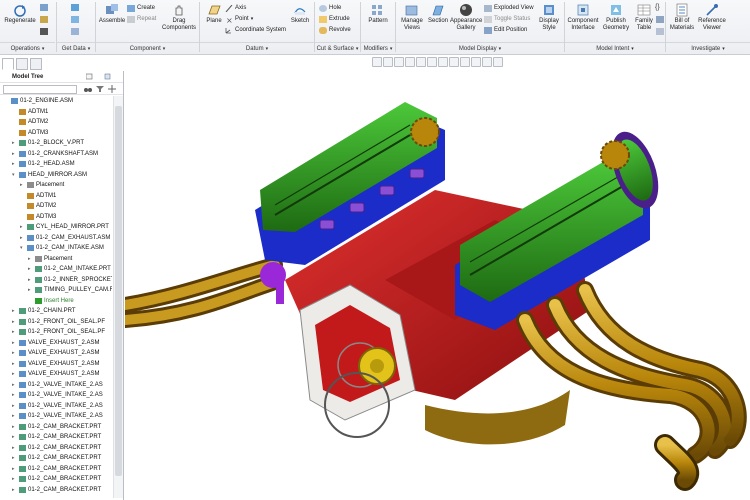  Describe the element at coordinates (412, 17) in the screenshot. I see `manage-views-button: Manage Views` at that location.